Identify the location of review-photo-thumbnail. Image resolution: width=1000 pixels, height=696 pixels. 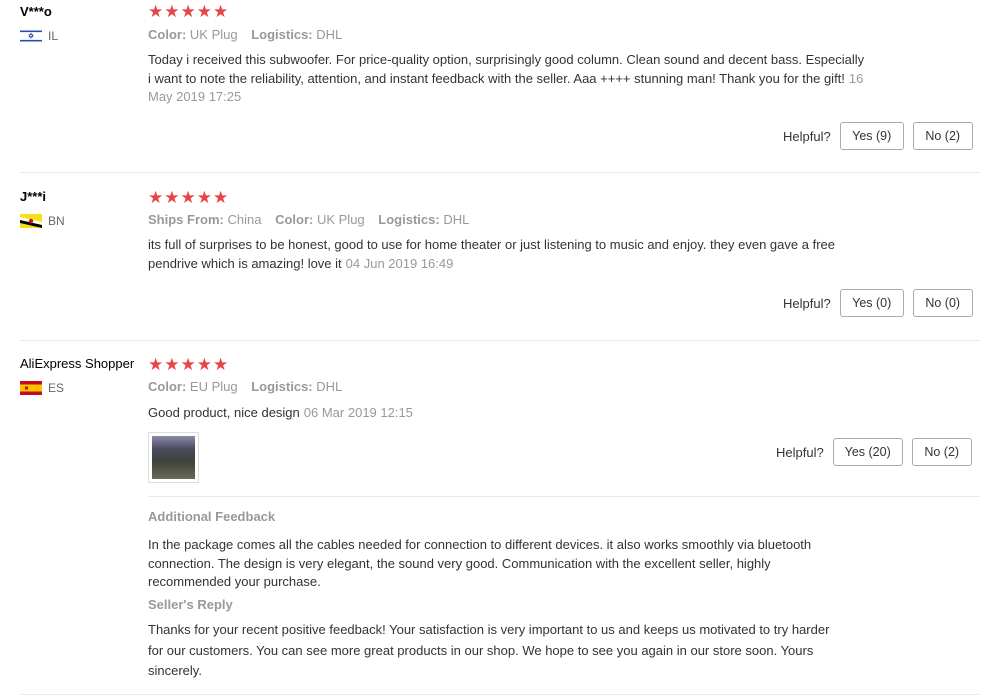
(173, 457).